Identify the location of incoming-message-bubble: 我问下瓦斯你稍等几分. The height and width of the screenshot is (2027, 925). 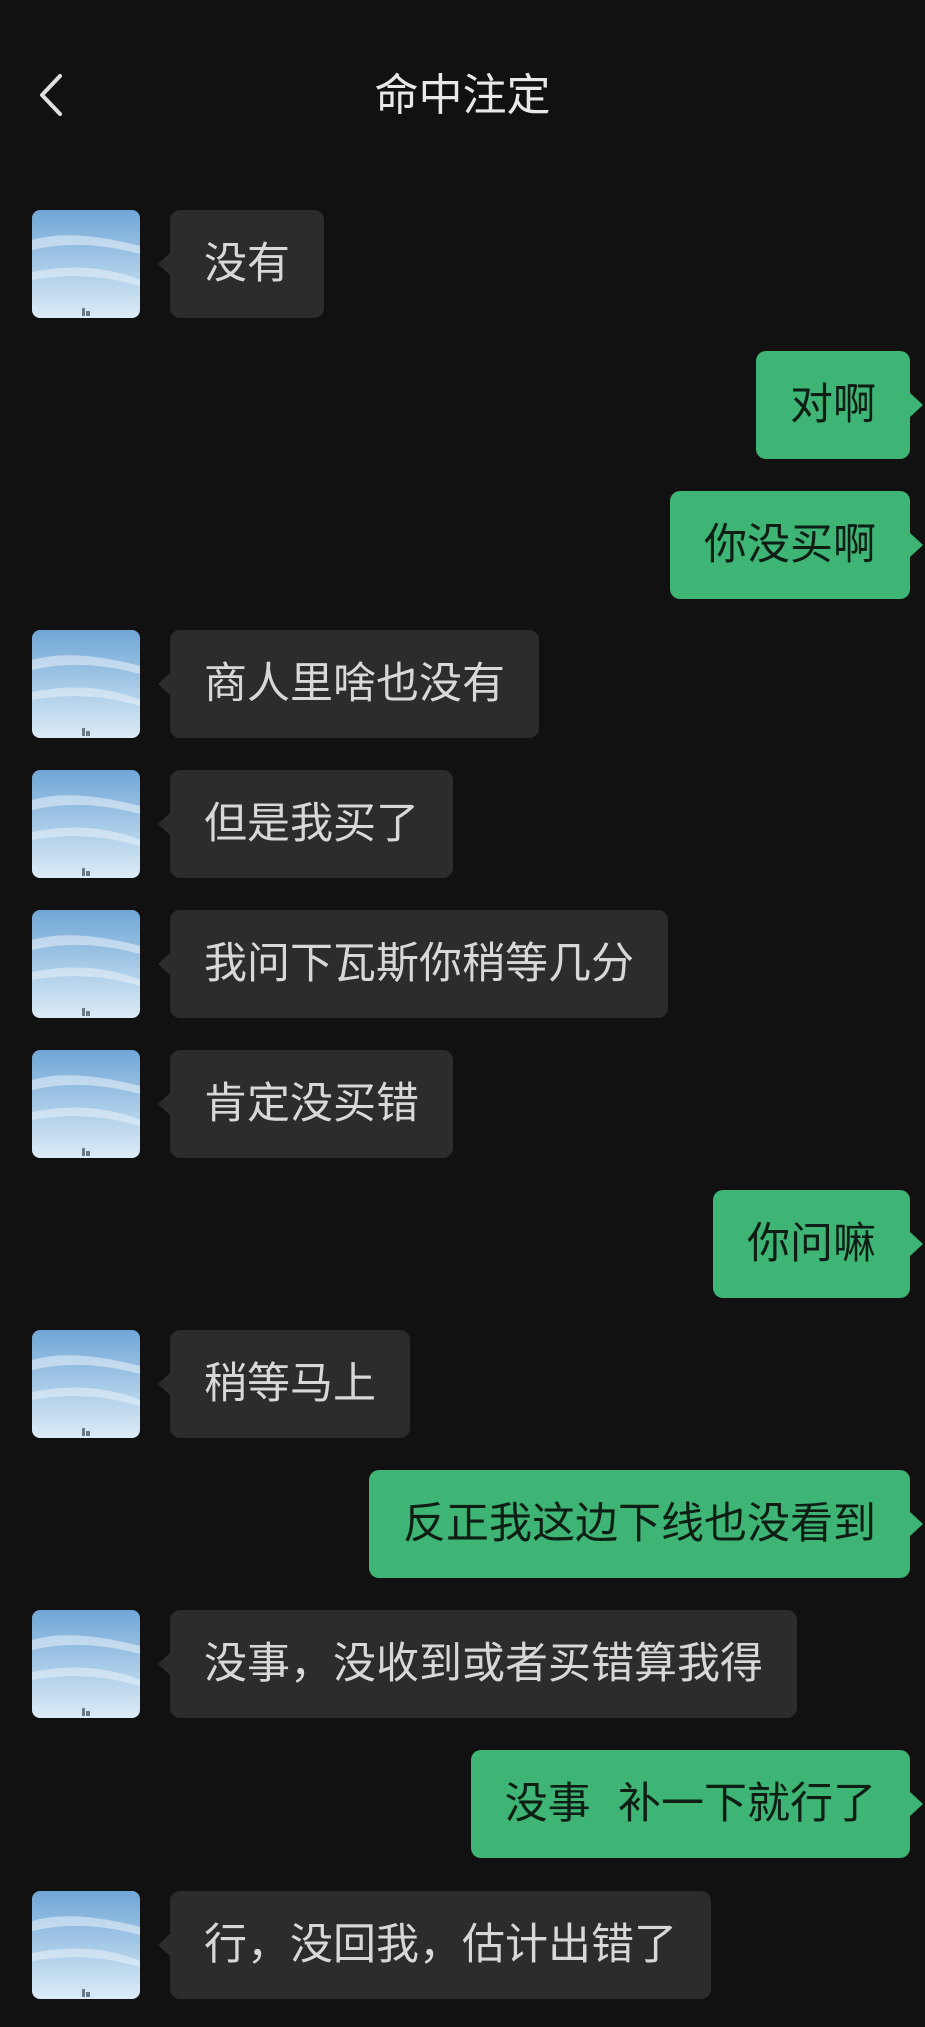
(419, 964).